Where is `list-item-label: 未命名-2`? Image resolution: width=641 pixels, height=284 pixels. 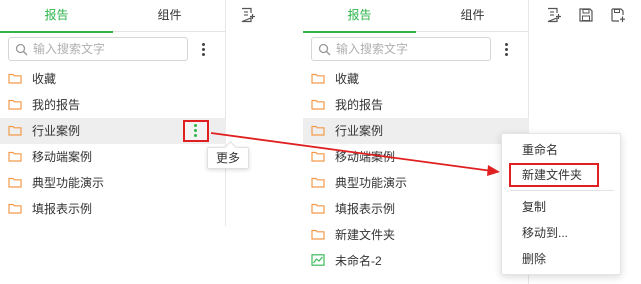
list-item-label: 未命名-2 is located at coordinates (358, 261).